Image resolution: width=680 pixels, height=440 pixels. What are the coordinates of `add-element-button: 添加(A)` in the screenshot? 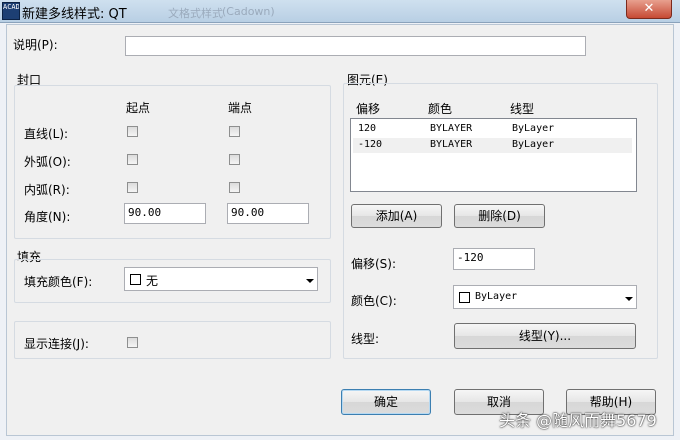 It's located at (396, 216).